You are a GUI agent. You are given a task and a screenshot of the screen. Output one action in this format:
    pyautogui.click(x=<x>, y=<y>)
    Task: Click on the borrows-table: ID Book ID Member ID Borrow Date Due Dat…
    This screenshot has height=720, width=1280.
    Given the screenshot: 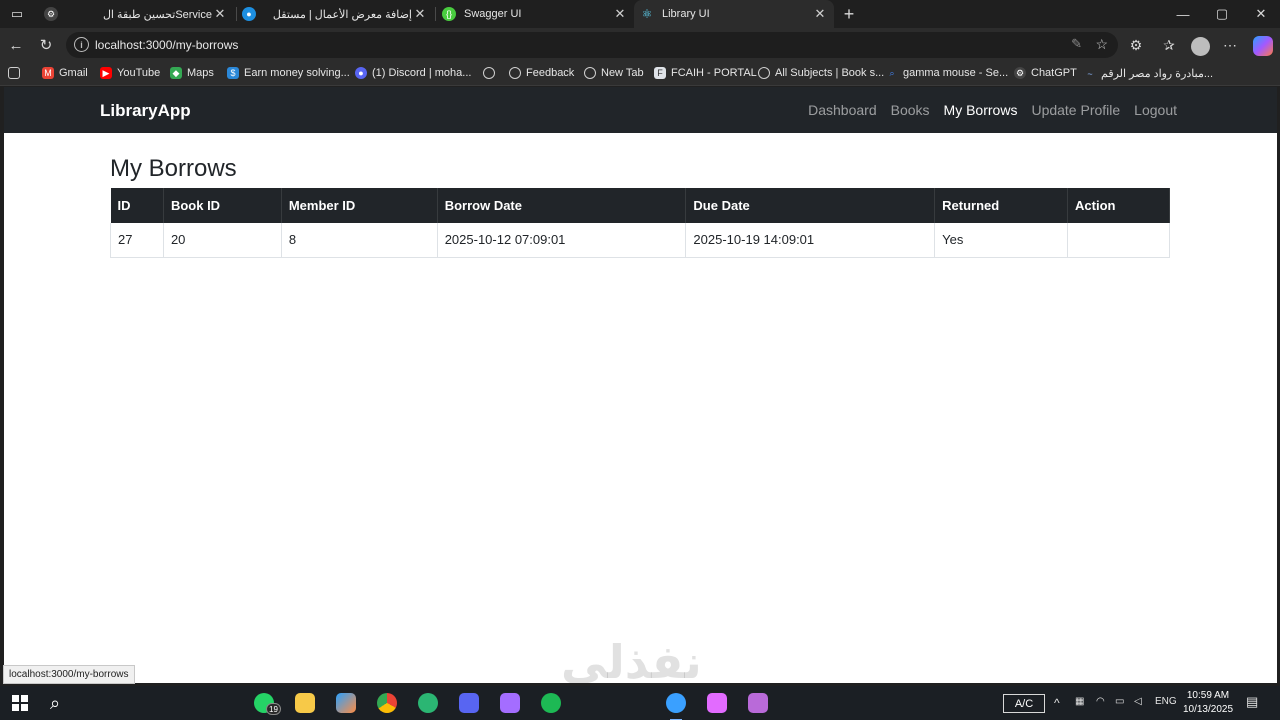 What is the action you would take?
    pyautogui.click(x=640, y=223)
    